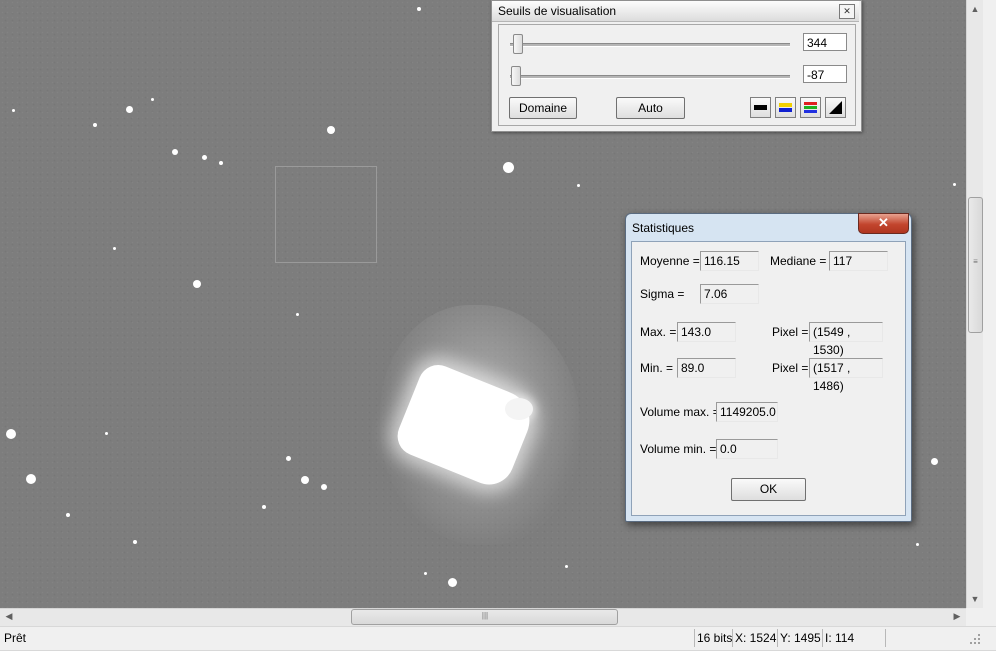 Image resolution: width=996 pixels, height=659 pixels. What do you see at coordinates (713, 638) in the screenshot?
I see `status-bit-depth: 16 bits` at bounding box center [713, 638].